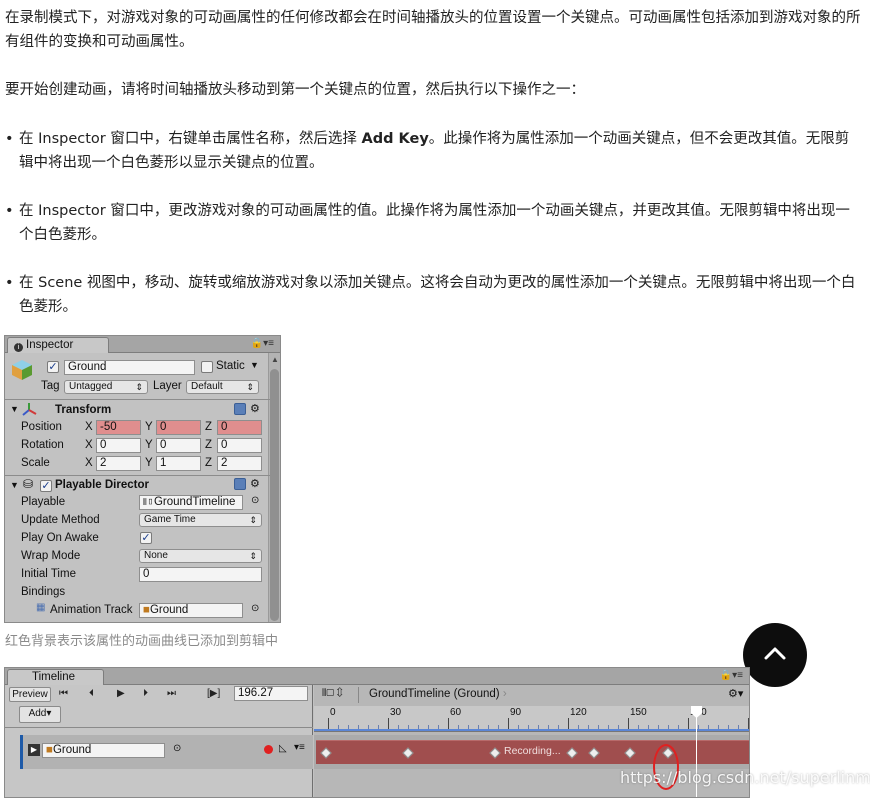  Describe the element at coordinates (49, 750) in the screenshot. I see `cube-icon: ■` at that location.